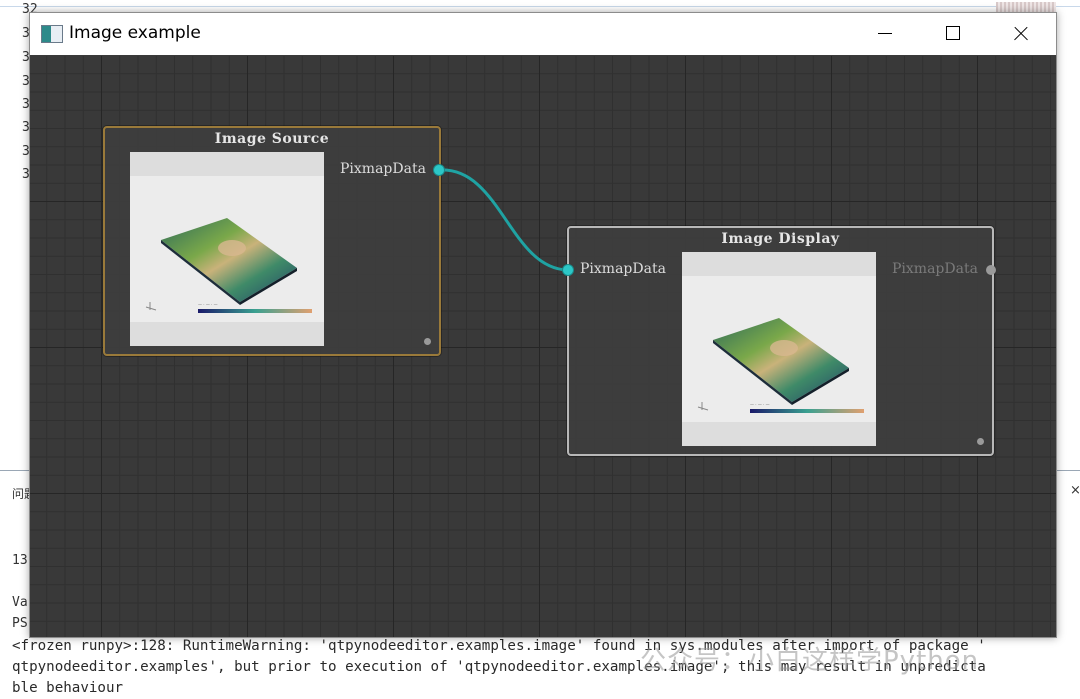 The height and width of the screenshot is (699, 1080). What do you see at coordinates (780, 239) in the screenshot?
I see `node-title: Image Display` at bounding box center [780, 239].